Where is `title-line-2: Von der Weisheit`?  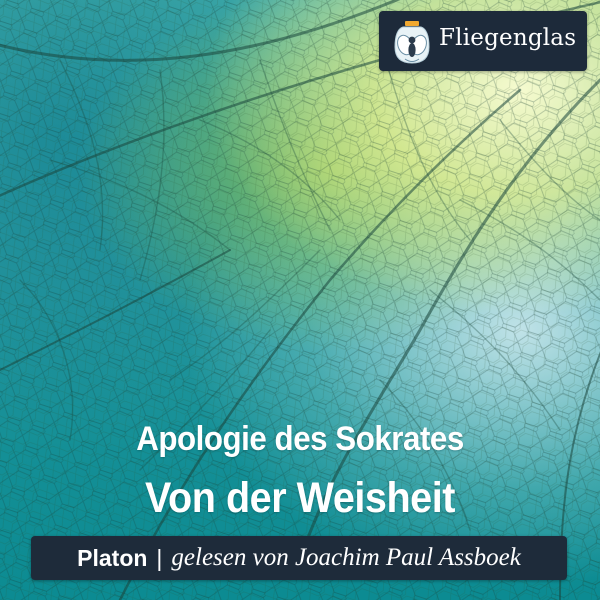
title-line-2: Von der Weisheit is located at coordinates (300, 498).